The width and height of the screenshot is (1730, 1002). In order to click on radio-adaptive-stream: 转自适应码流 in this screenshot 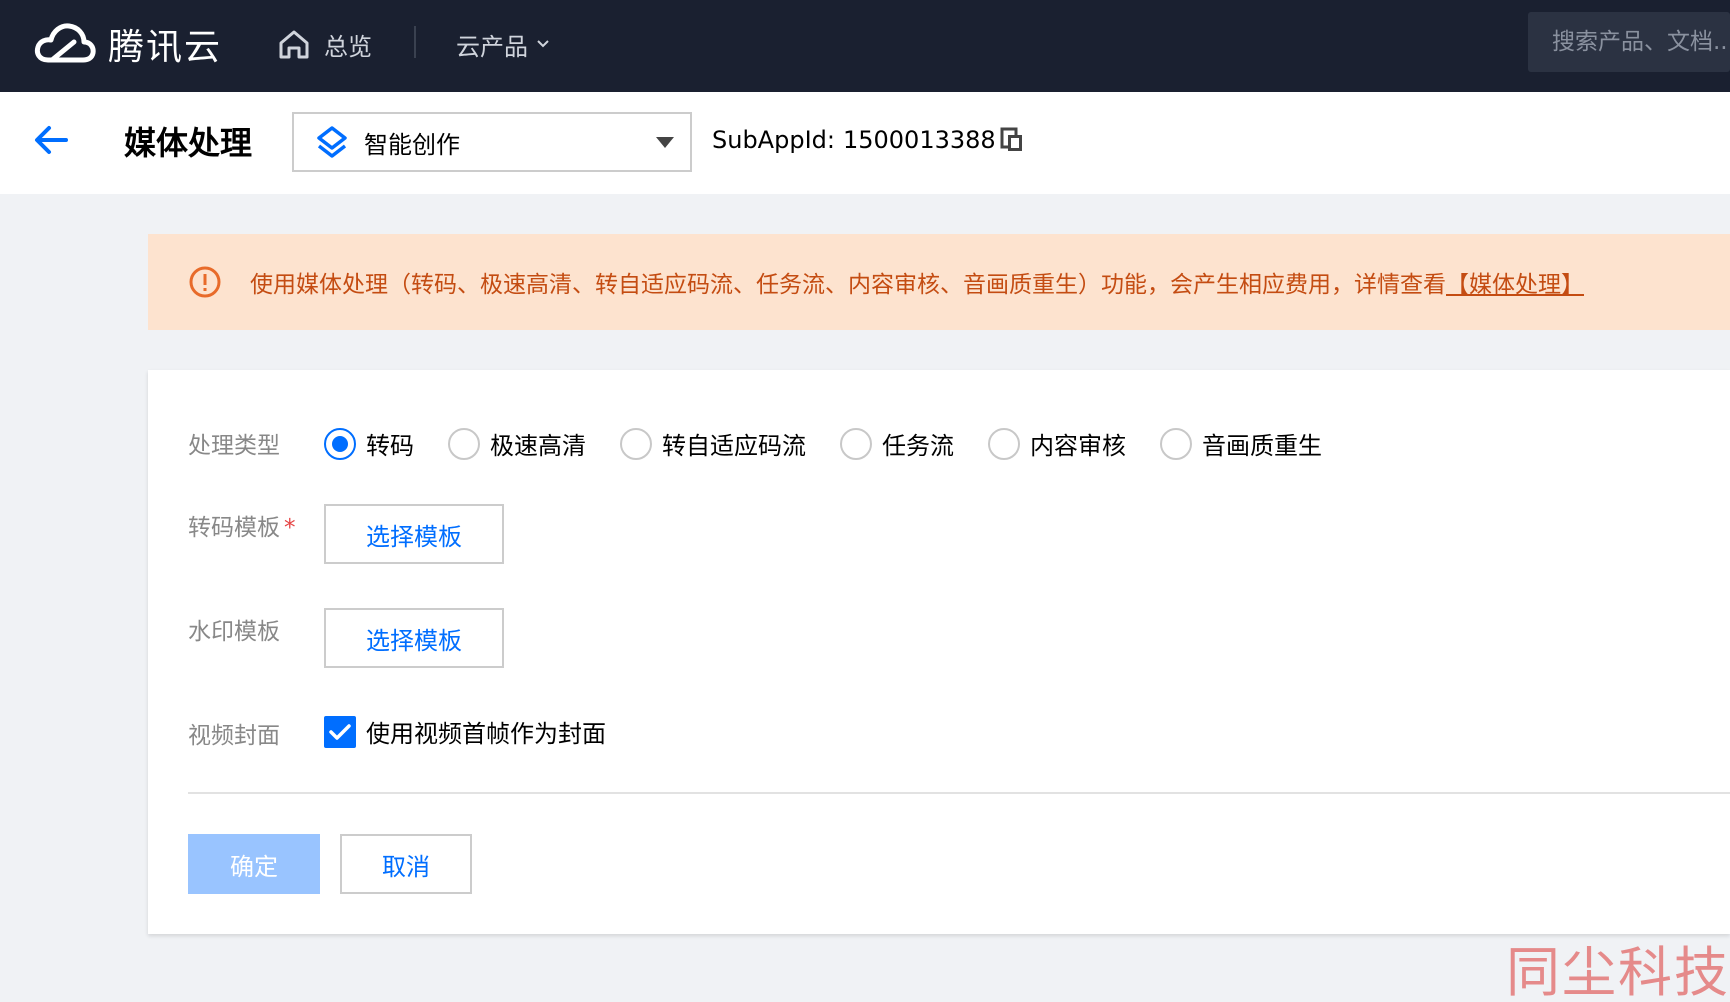, I will do `click(713, 443)`.